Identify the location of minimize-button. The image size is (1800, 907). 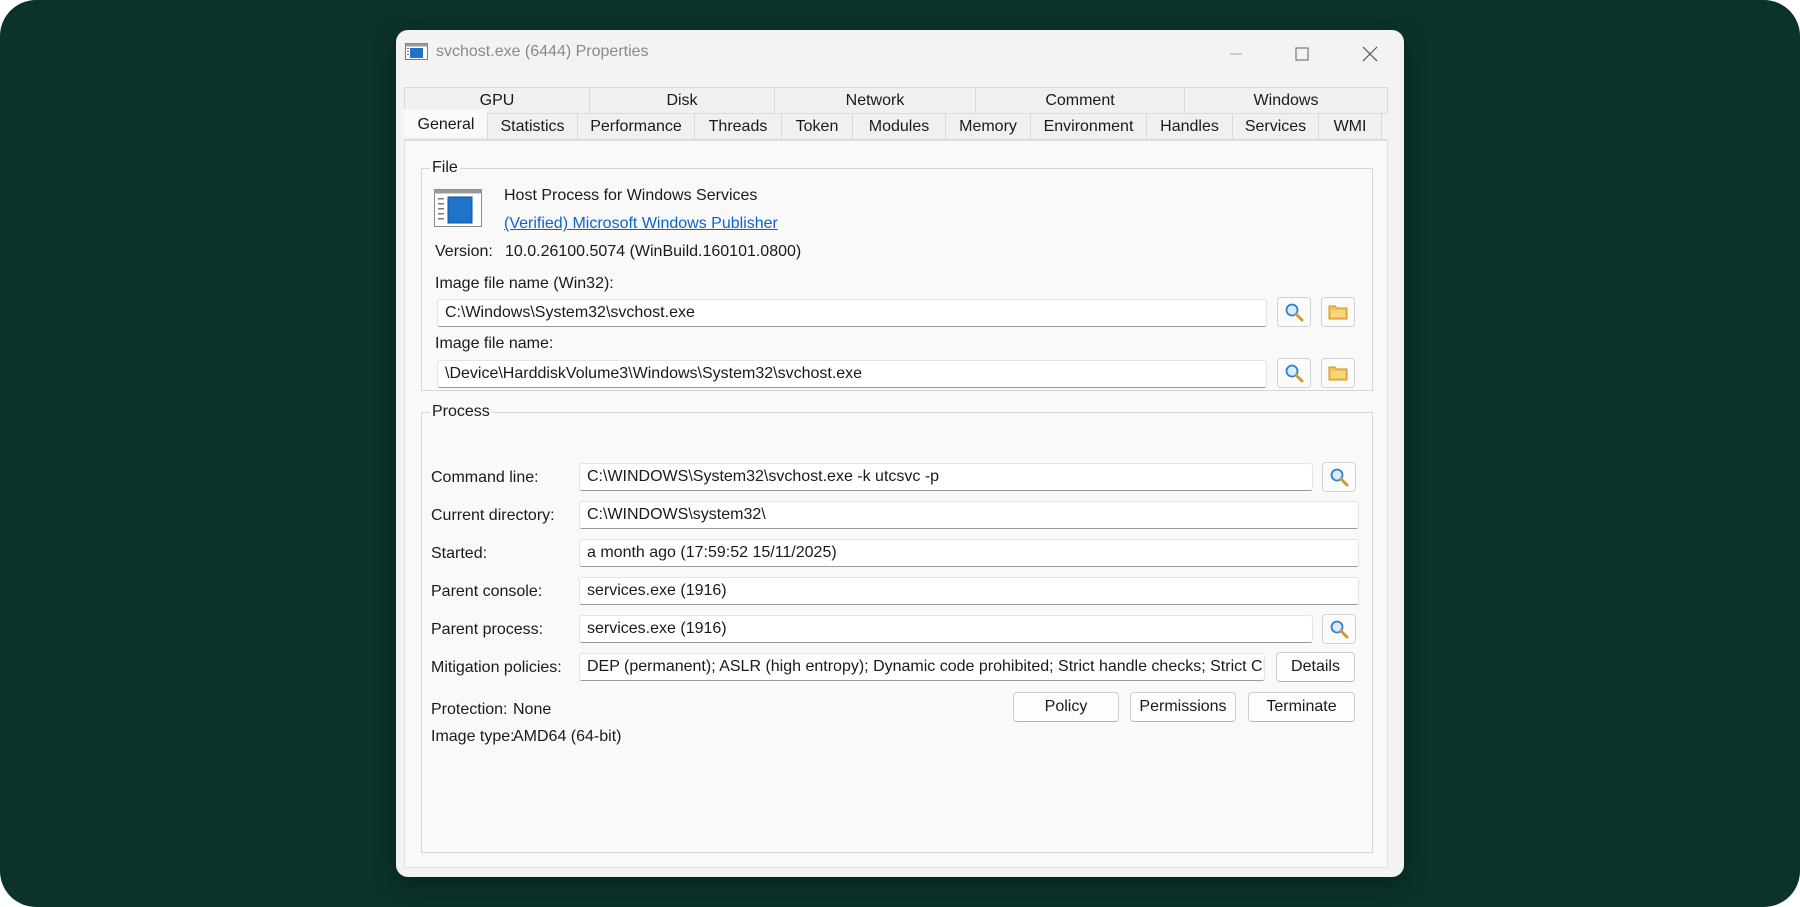
(1236, 54).